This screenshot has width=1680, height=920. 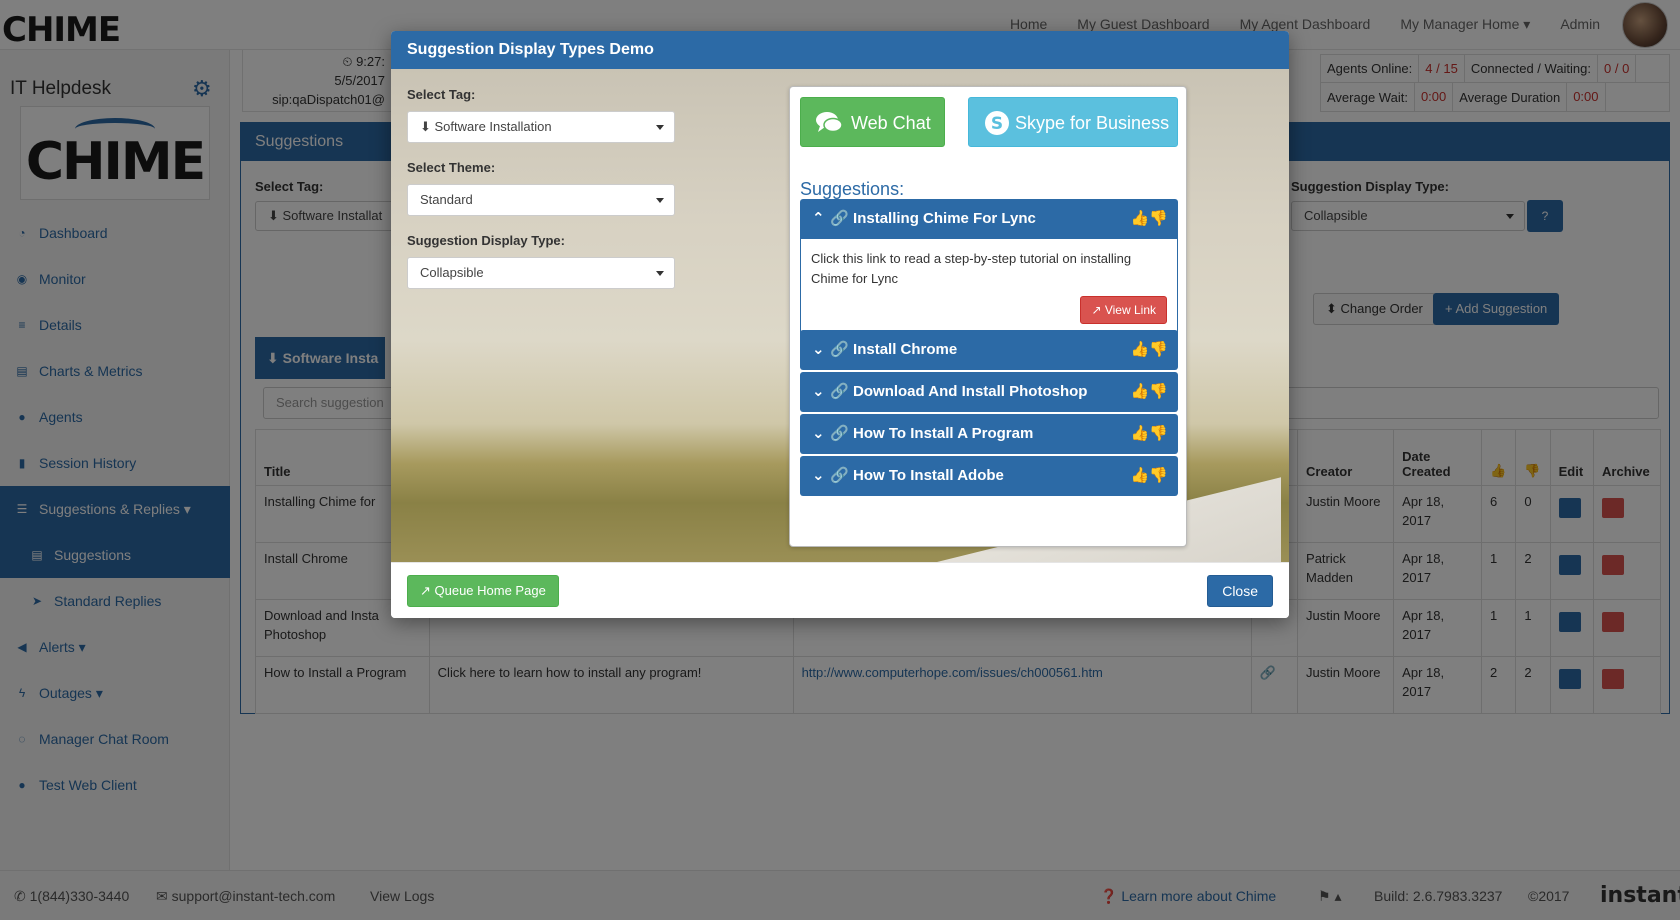 I want to click on modal-select-theme-dropdown: Standard, so click(x=541, y=200).